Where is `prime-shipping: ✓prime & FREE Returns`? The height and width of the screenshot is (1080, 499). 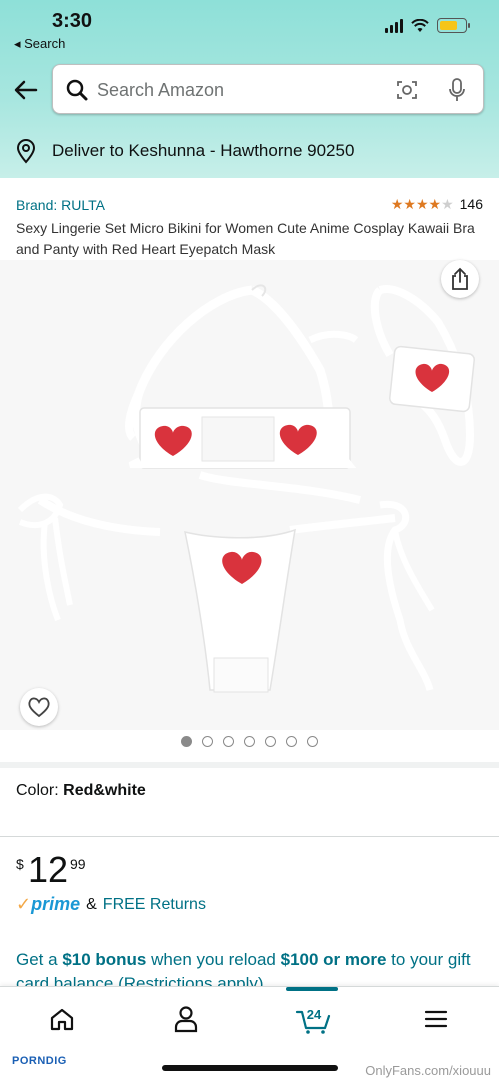 prime-shipping: ✓prime & FREE Returns is located at coordinates (111, 904).